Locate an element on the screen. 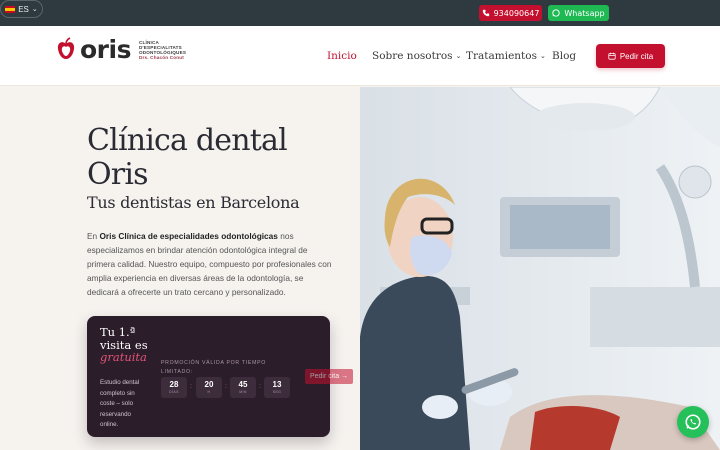 The width and height of the screenshot is (720, 450). para-prefix: En is located at coordinates (93, 236).